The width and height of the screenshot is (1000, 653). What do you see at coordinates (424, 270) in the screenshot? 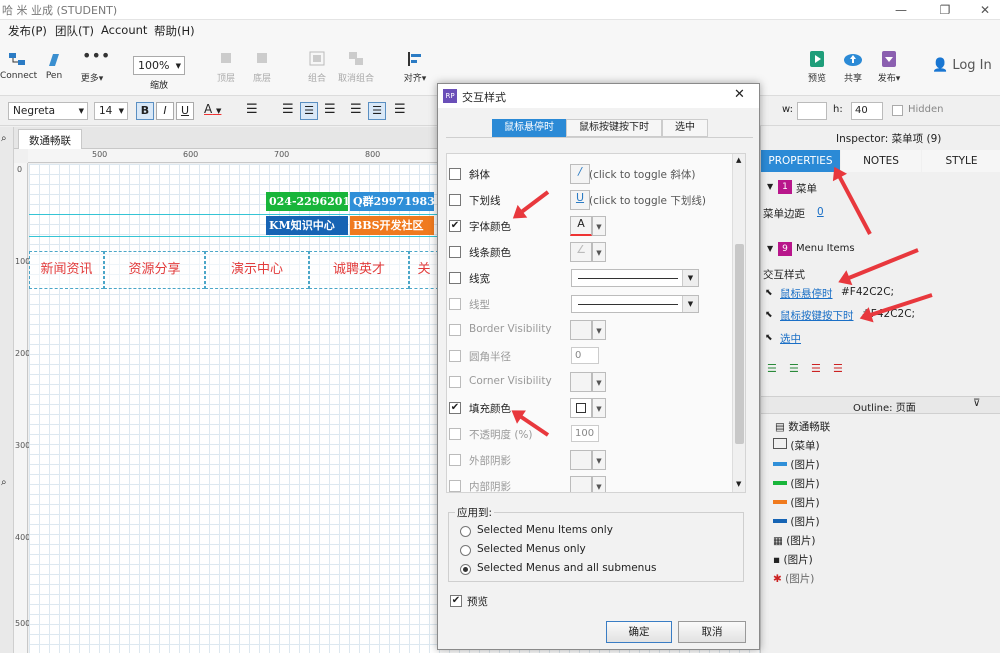
I see `menu-item: 关` at bounding box center [424, 270].